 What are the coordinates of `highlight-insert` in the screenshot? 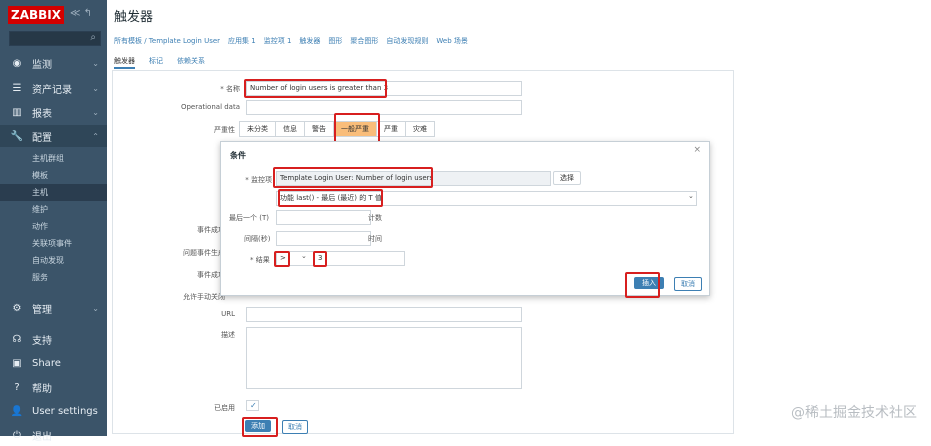 It's located at (642, 285).